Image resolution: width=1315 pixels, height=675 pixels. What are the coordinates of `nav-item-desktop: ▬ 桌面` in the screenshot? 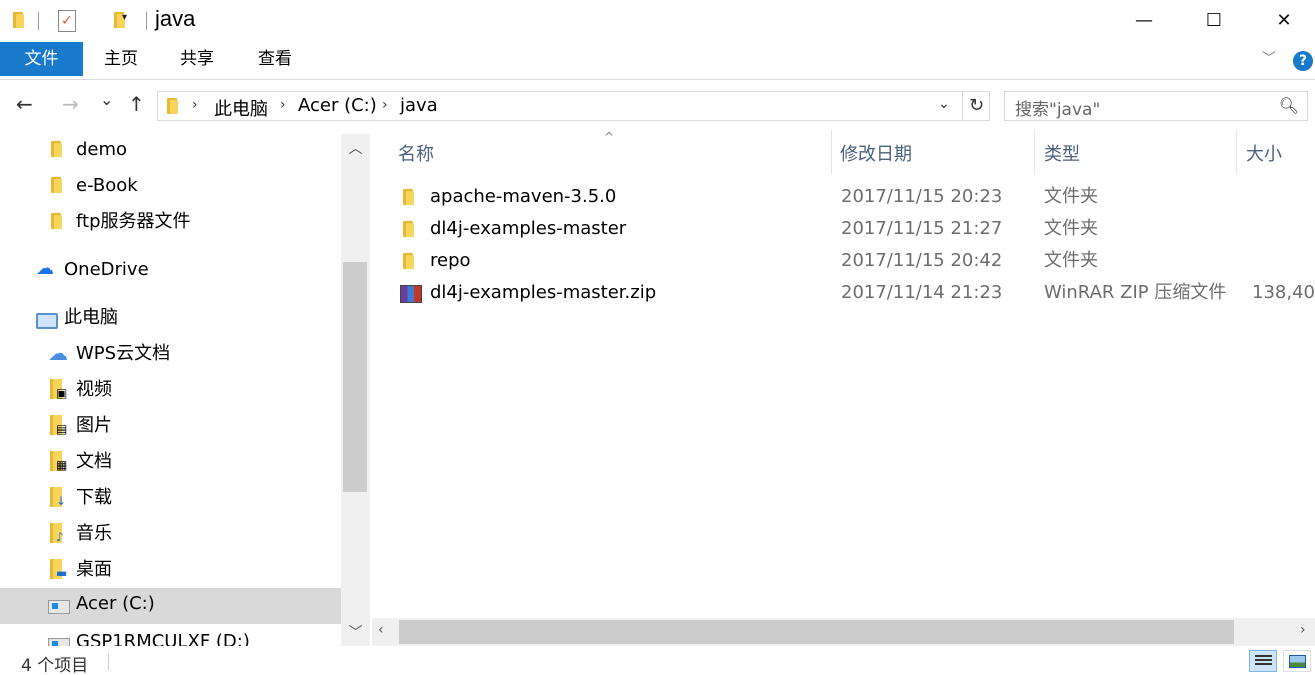 It's located at (170, 572).